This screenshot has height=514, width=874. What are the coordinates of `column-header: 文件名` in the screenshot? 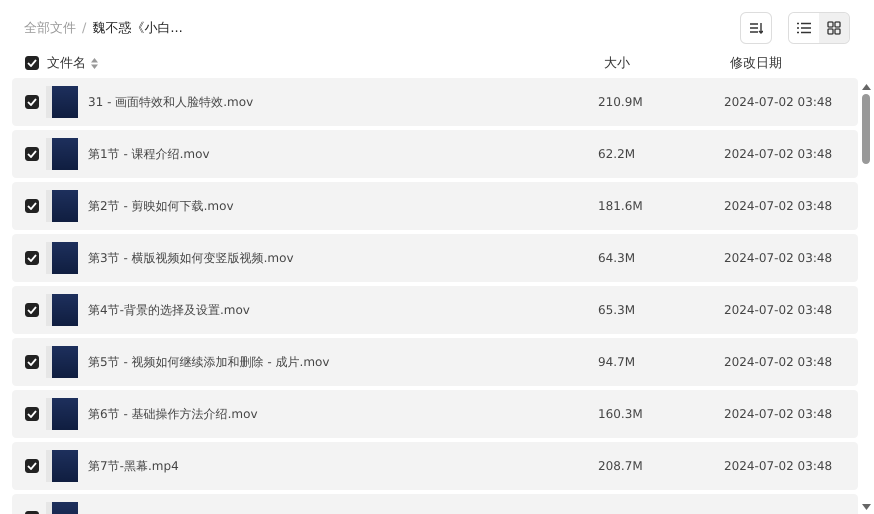 It's located at (66, 63).